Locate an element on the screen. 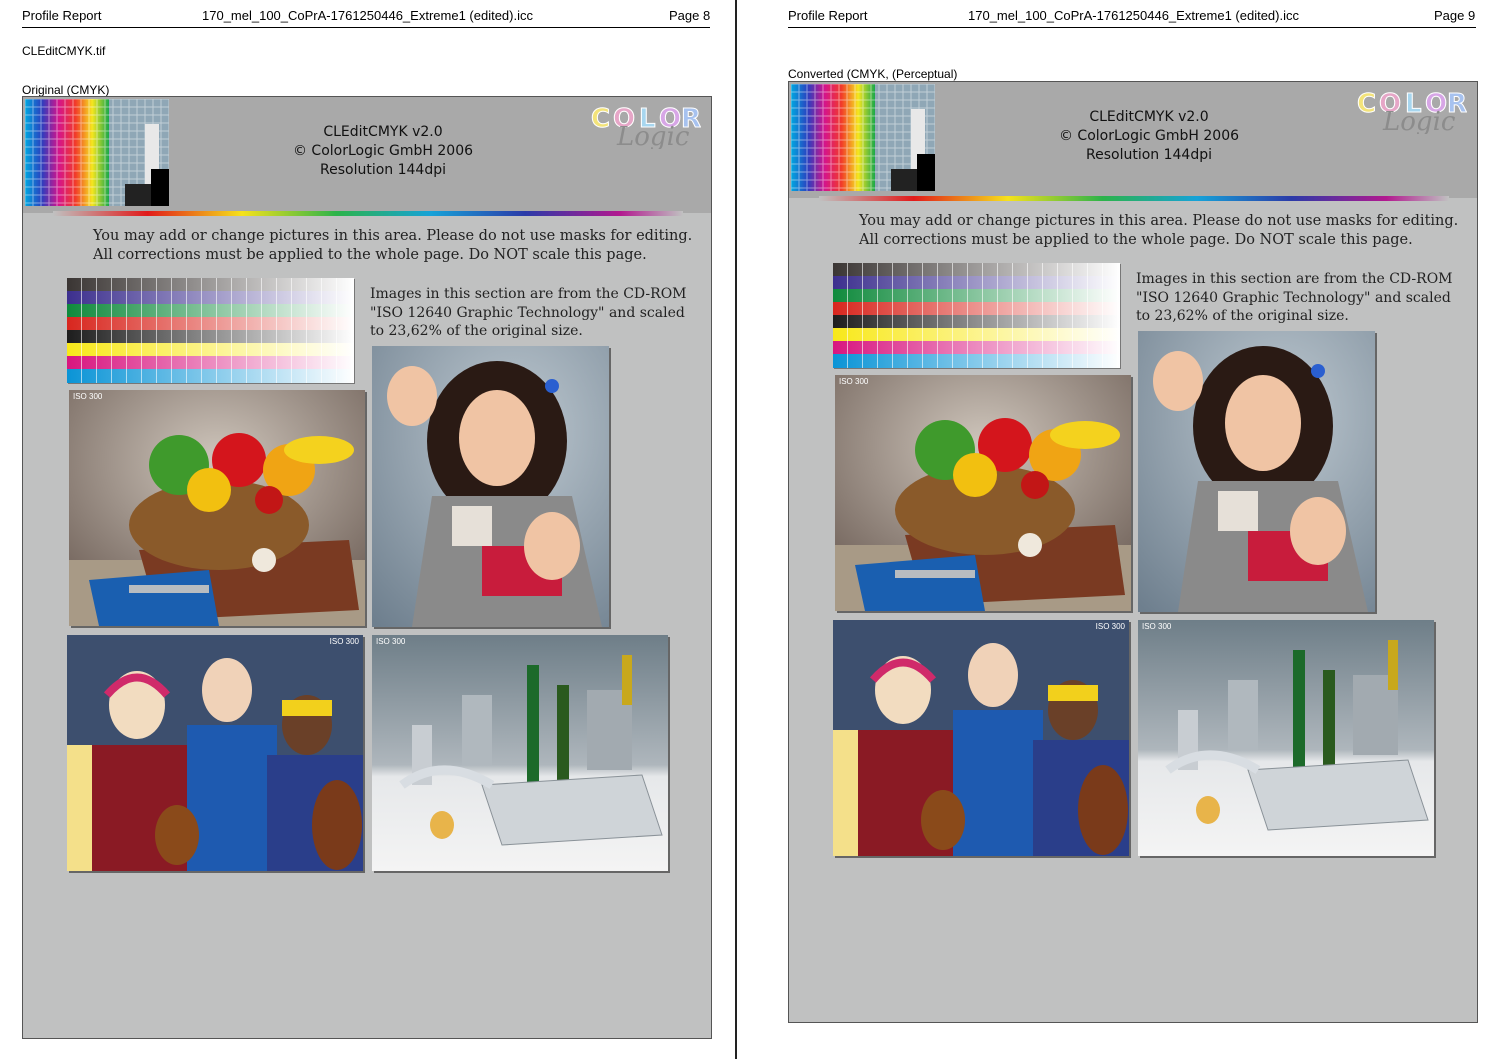 The height and width of the screenshot is (1059, 1500). file-label: CLEditCMYK.tif is located at coordinates (64, 51).